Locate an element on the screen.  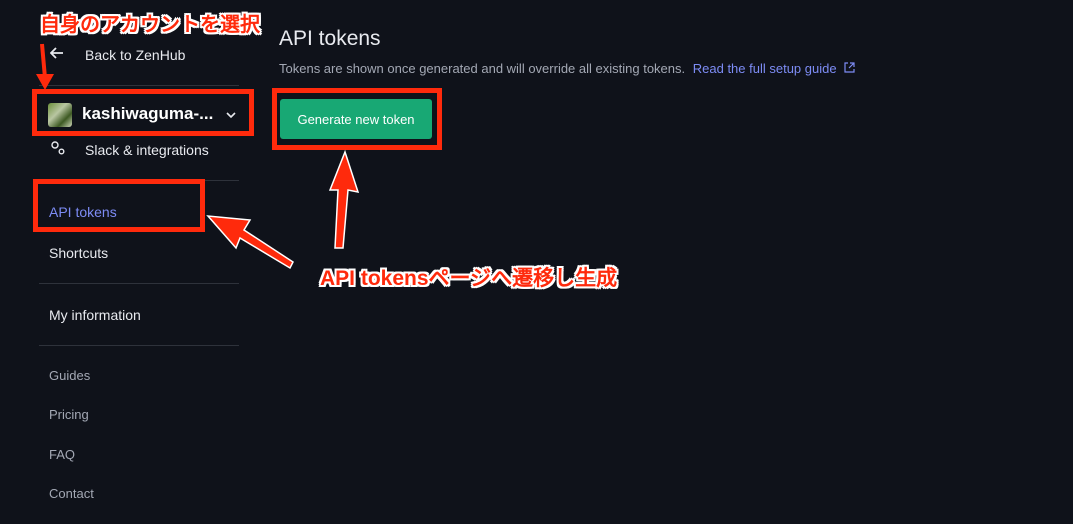
sidebar-item-shortcuts: Shortcuts is located at coordinates (78, 253).